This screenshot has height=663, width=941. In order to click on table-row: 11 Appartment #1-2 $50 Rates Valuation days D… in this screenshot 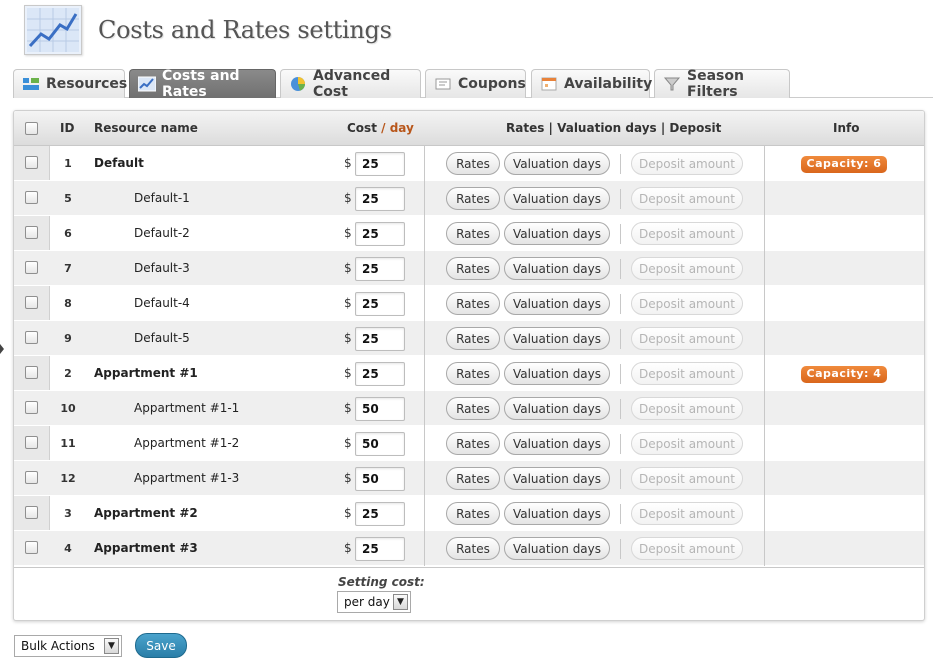, I will do `click(469, 443)`.